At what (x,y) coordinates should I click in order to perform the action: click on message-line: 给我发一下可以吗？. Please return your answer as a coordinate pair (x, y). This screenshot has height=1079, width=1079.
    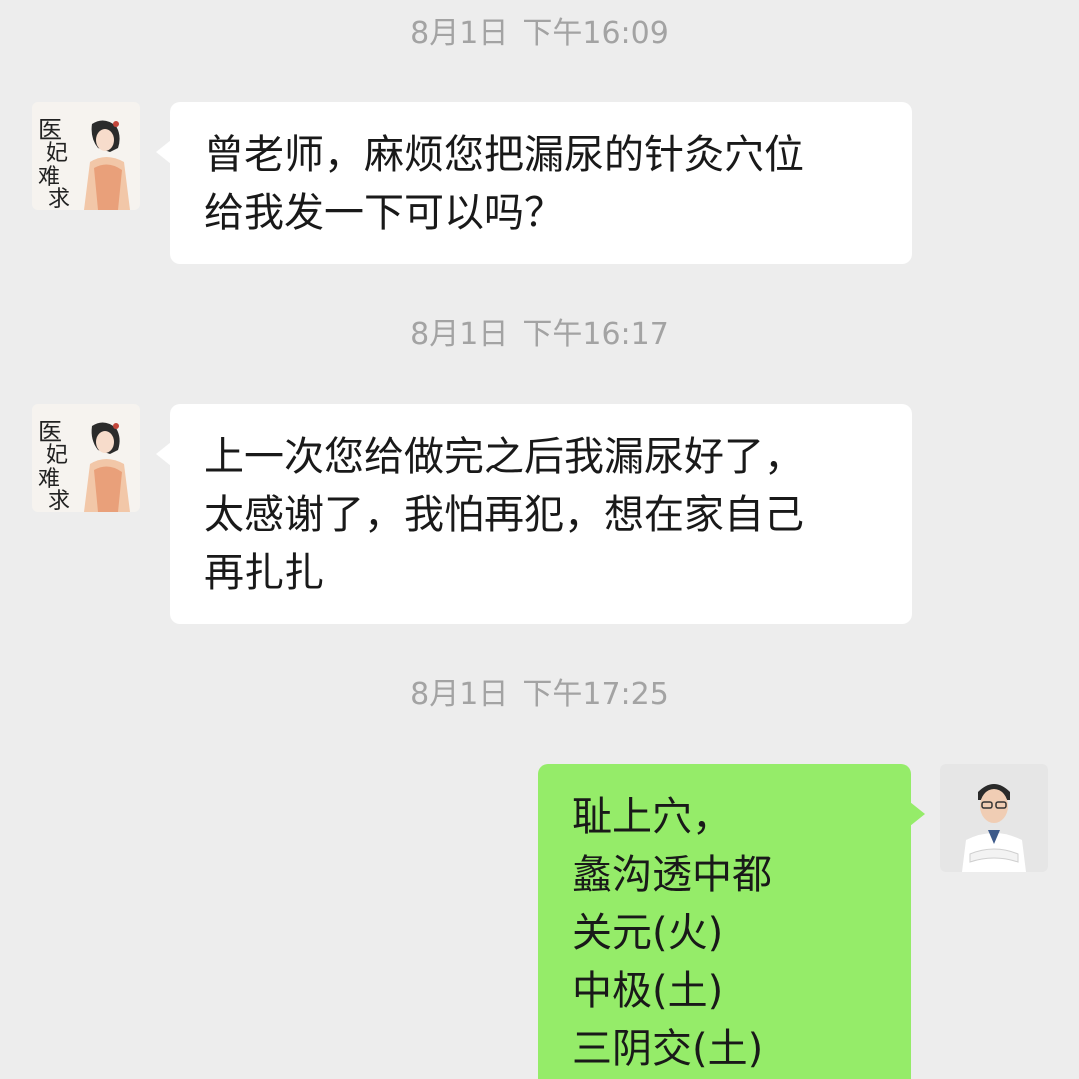
    Looking at the image, I should click on (384, 213).